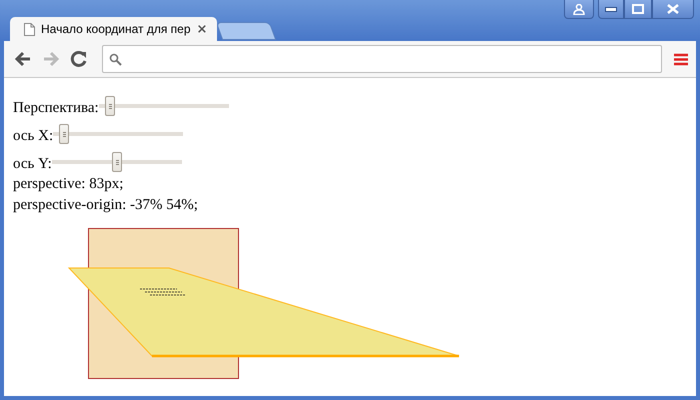  I want to click on close-tab-icon: ×, so click(202, 29).